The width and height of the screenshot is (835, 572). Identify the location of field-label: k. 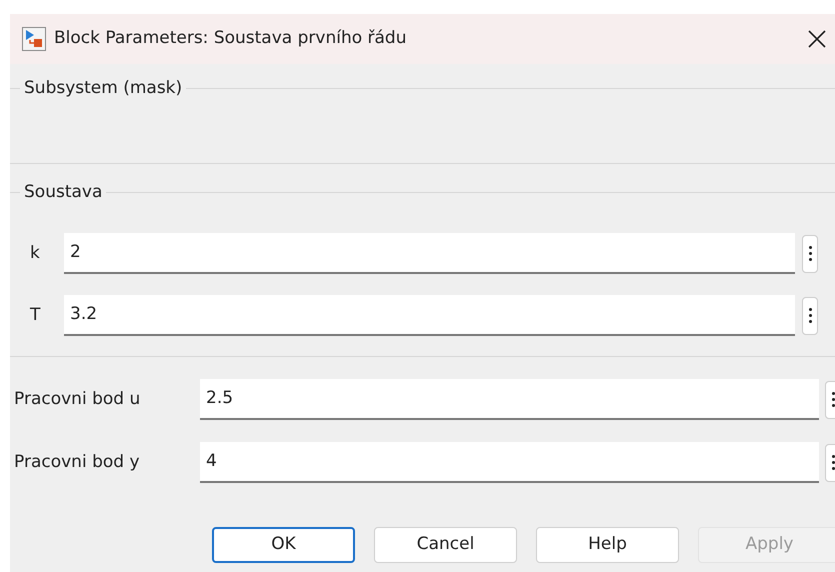
(35, 253).